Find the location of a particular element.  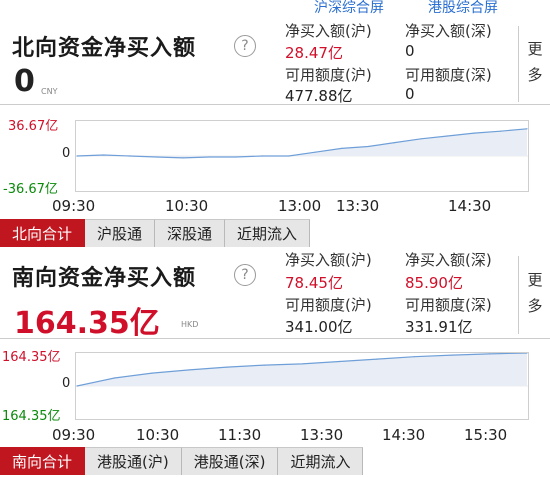

south-avail-sh-value: 341.00亿 is located at coordinates (319, 327).